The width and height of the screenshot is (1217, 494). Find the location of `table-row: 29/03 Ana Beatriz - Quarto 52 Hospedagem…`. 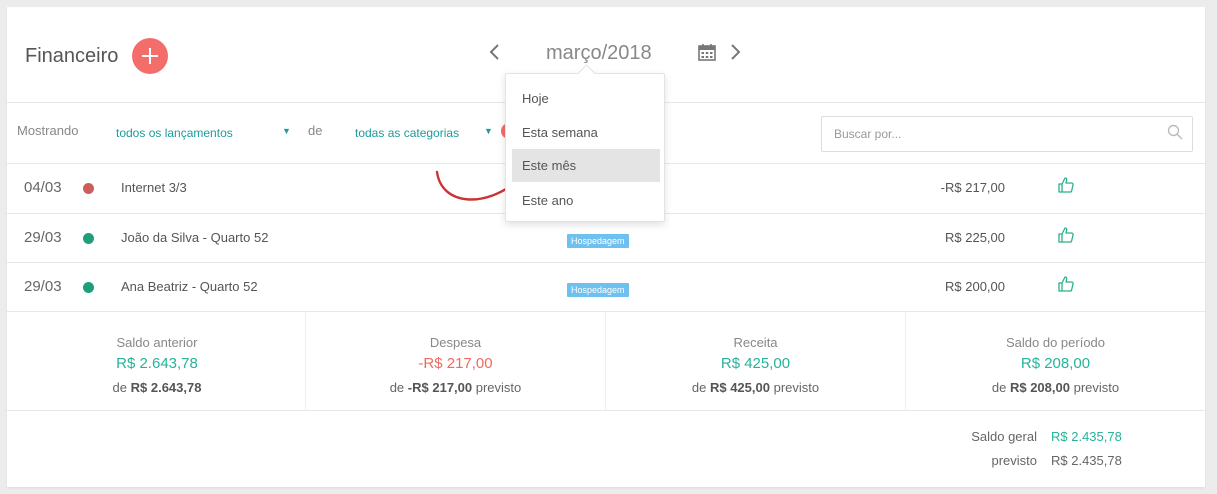

table-row: 29/03 Ana Beatriz - Quarto 52 Hospedagem… is located at coordinates (606, 287).